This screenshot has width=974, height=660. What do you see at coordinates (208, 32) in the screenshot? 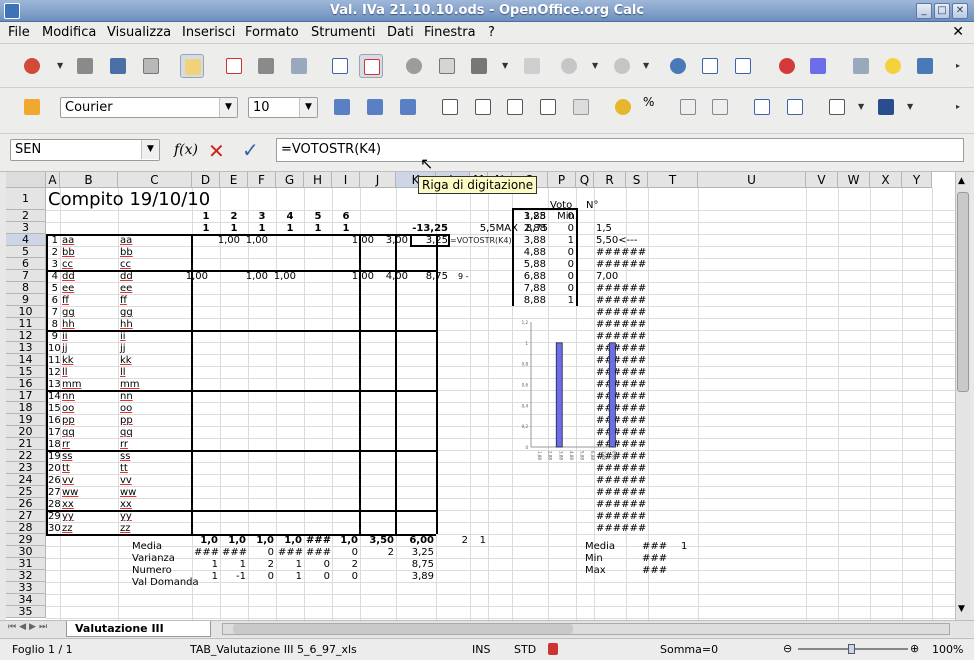
I see `menu-inserisci: Inserisci` at bounding box center [208, 32].